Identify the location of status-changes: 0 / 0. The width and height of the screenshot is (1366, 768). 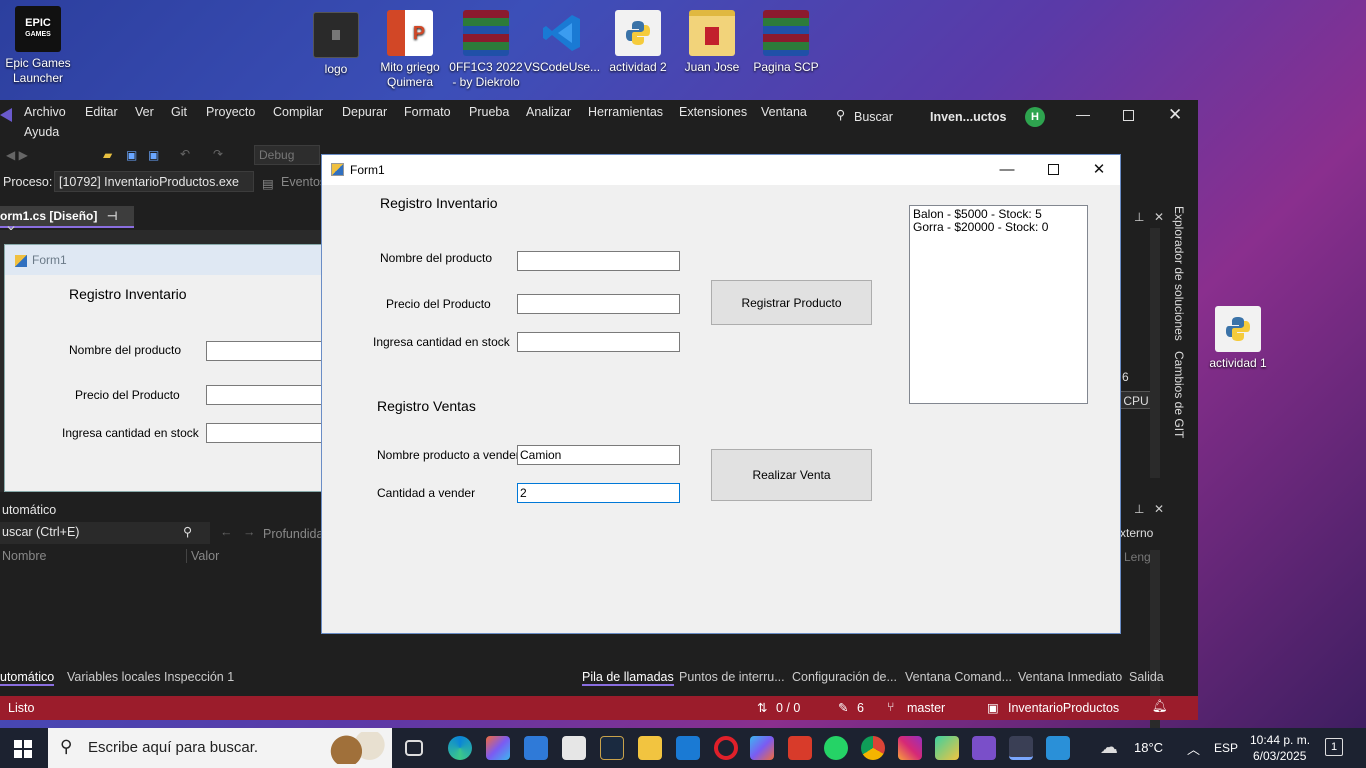
(788, 708).